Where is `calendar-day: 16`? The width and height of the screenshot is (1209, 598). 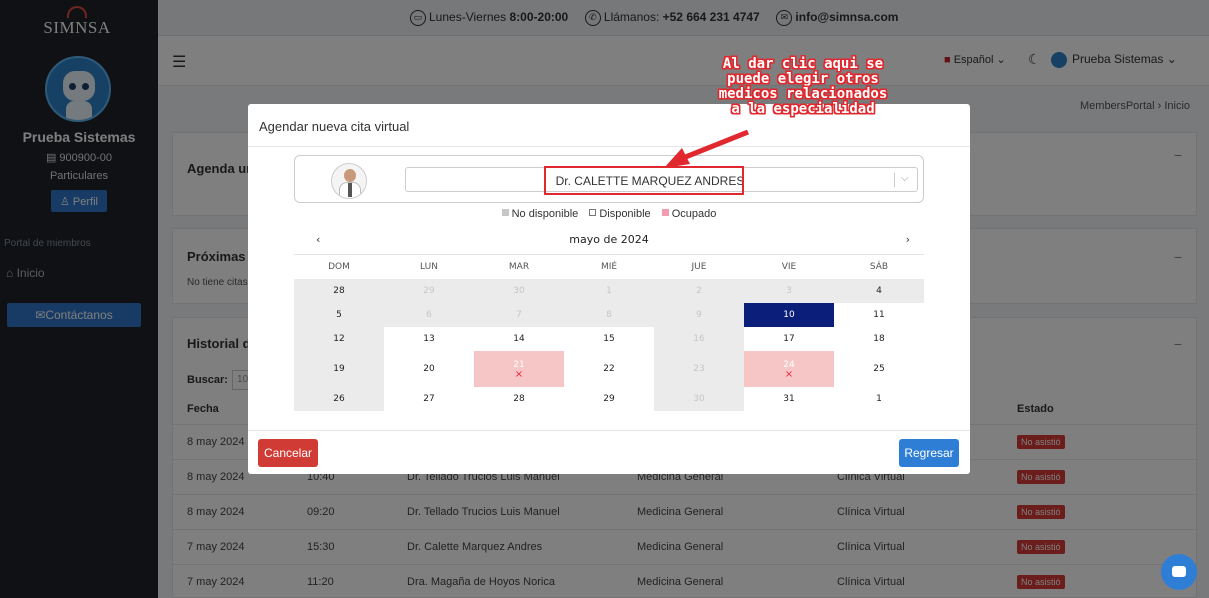
calendar-day: 16 is located at coordinates (699, 339).